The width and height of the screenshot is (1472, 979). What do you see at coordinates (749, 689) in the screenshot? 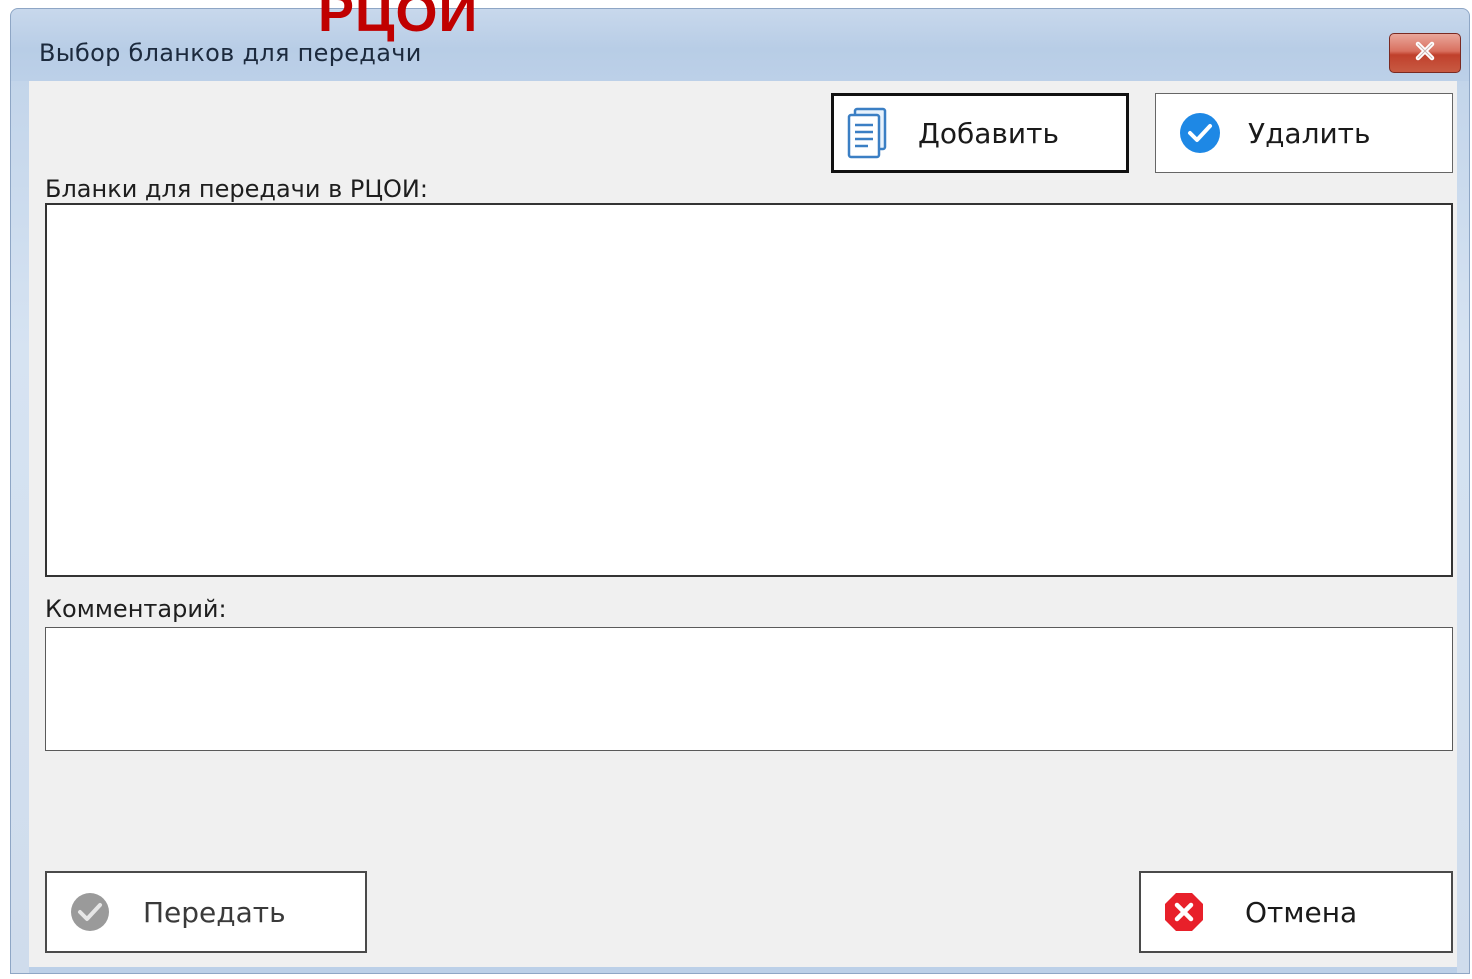
I see `comment-field` at bounding box center [749, 689].